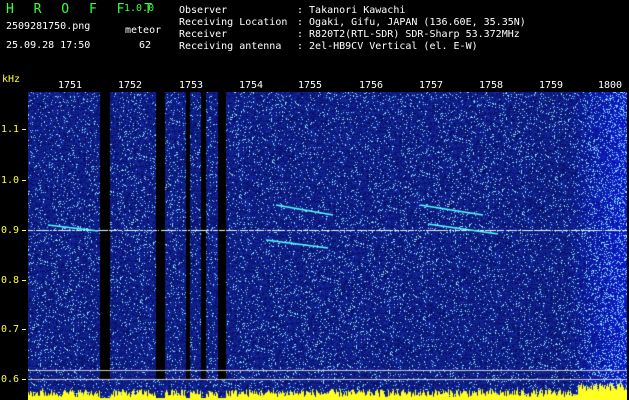 The width and height of the screenshot is (629, 400). Describe the element at coordinates (48, 45) in the screenshot. I see `observation-timestamp: 25.09.28 17:50` at that location.